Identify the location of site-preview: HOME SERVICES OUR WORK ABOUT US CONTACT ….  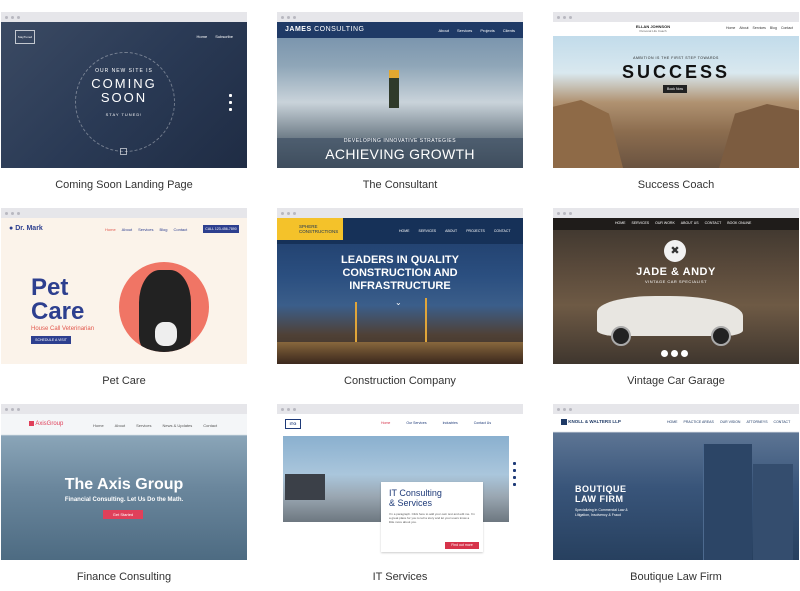
(676, 291).